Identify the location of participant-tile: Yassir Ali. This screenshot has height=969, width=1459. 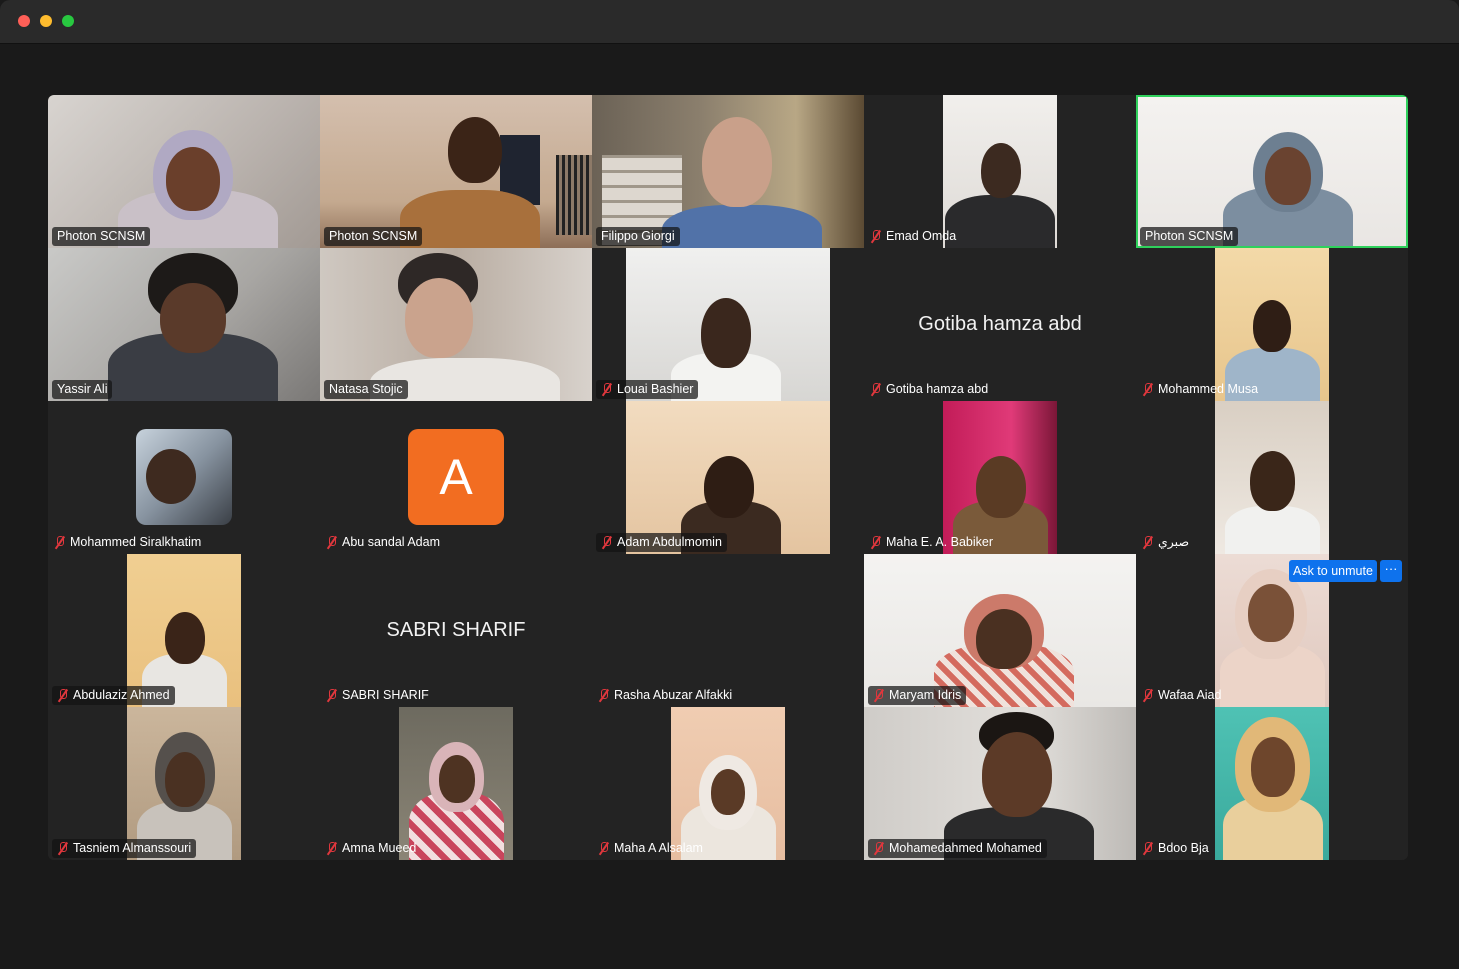
(184, 324).